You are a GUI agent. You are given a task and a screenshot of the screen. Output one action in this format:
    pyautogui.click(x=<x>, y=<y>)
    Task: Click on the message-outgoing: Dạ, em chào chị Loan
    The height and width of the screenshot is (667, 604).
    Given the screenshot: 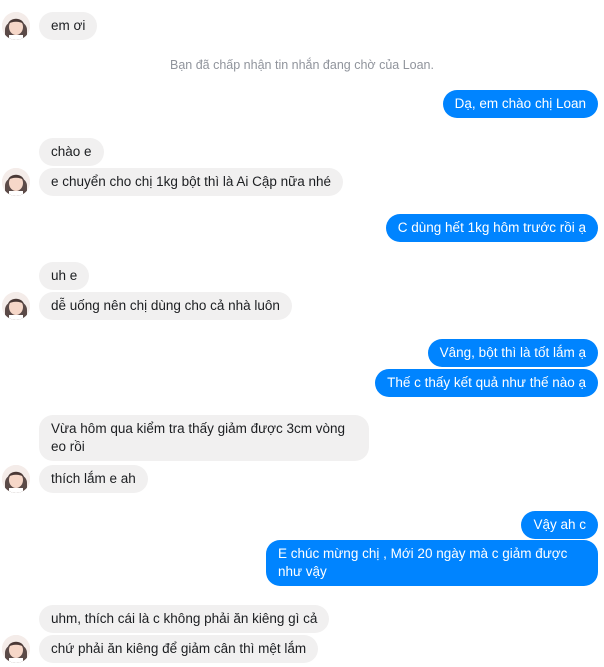 What is the action you would take?
    pyautogui.click(x=520, y=104)
    